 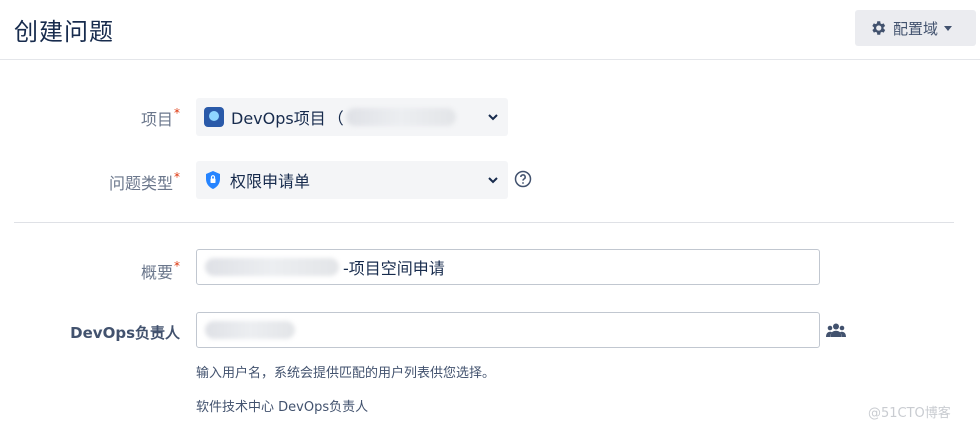 What do you see at coordinates (948, 28) in the screenshot?
I see `caret-down-icon` at bounding box center [948, 28].